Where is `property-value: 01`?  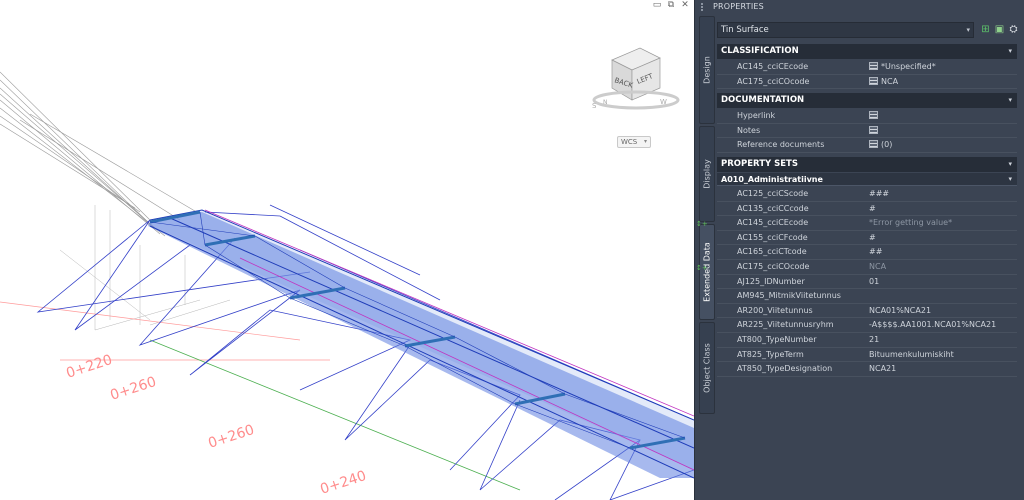
property-value: 01 is located at coordinates (942, 282).